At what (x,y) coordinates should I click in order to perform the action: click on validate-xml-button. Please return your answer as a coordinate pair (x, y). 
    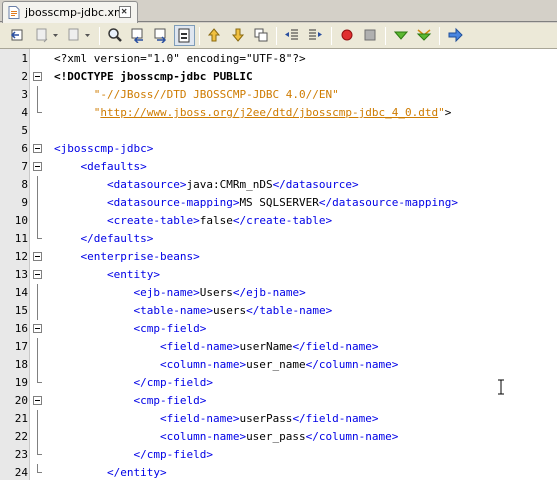
    Looking at the image, I should click on (424, 35).